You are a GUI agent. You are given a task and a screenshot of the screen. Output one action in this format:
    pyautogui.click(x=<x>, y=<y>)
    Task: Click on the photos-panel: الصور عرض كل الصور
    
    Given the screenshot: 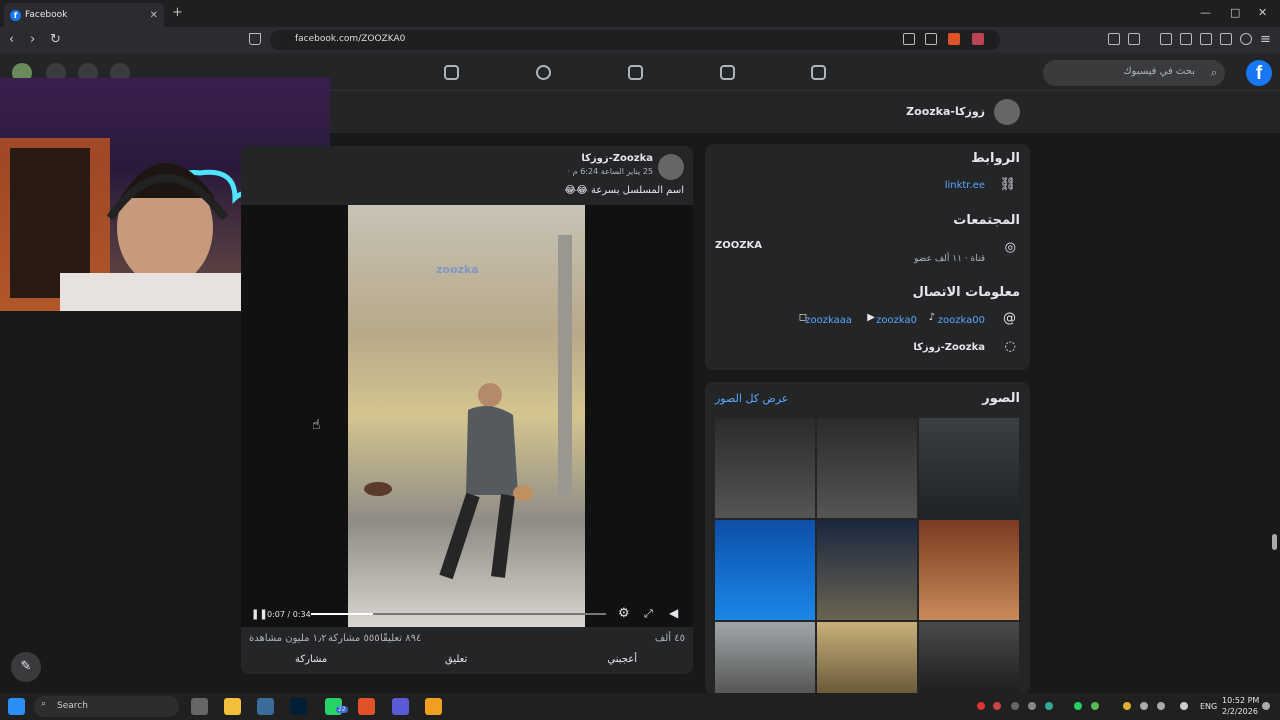 What is the action you would take?
    pyautogui.click(x=867, y=538)
    